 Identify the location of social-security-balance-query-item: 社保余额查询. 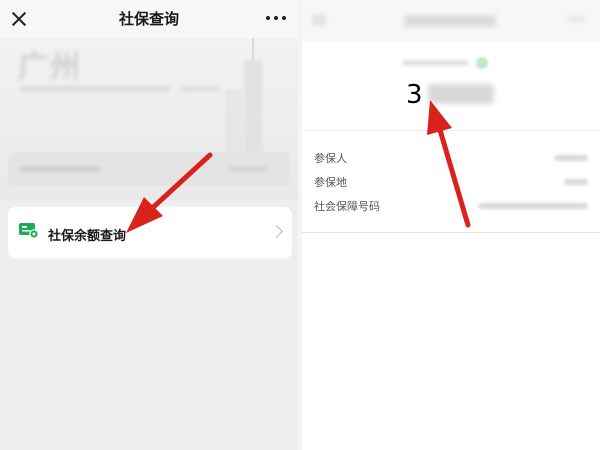
(150, 233).